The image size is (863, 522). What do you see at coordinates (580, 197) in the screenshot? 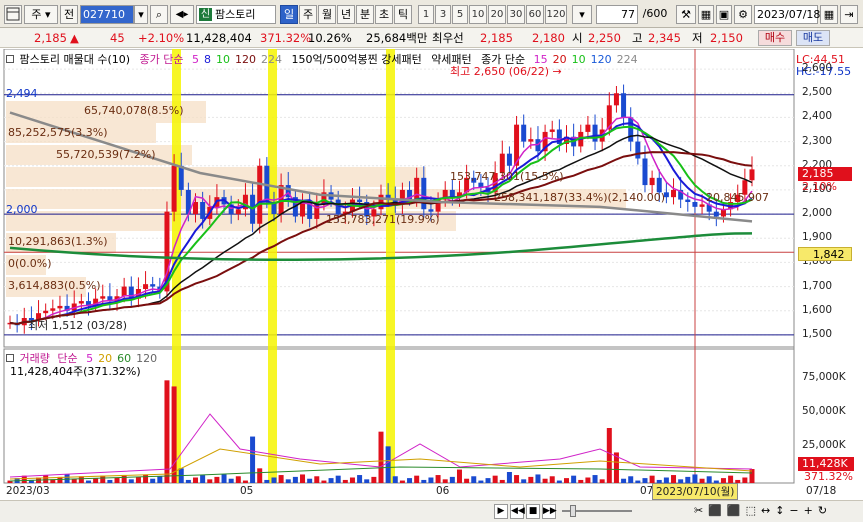
I see `vp-label-5: 258,341,187(33.4%)(2,140.00)` at bounding box center [580, 197].